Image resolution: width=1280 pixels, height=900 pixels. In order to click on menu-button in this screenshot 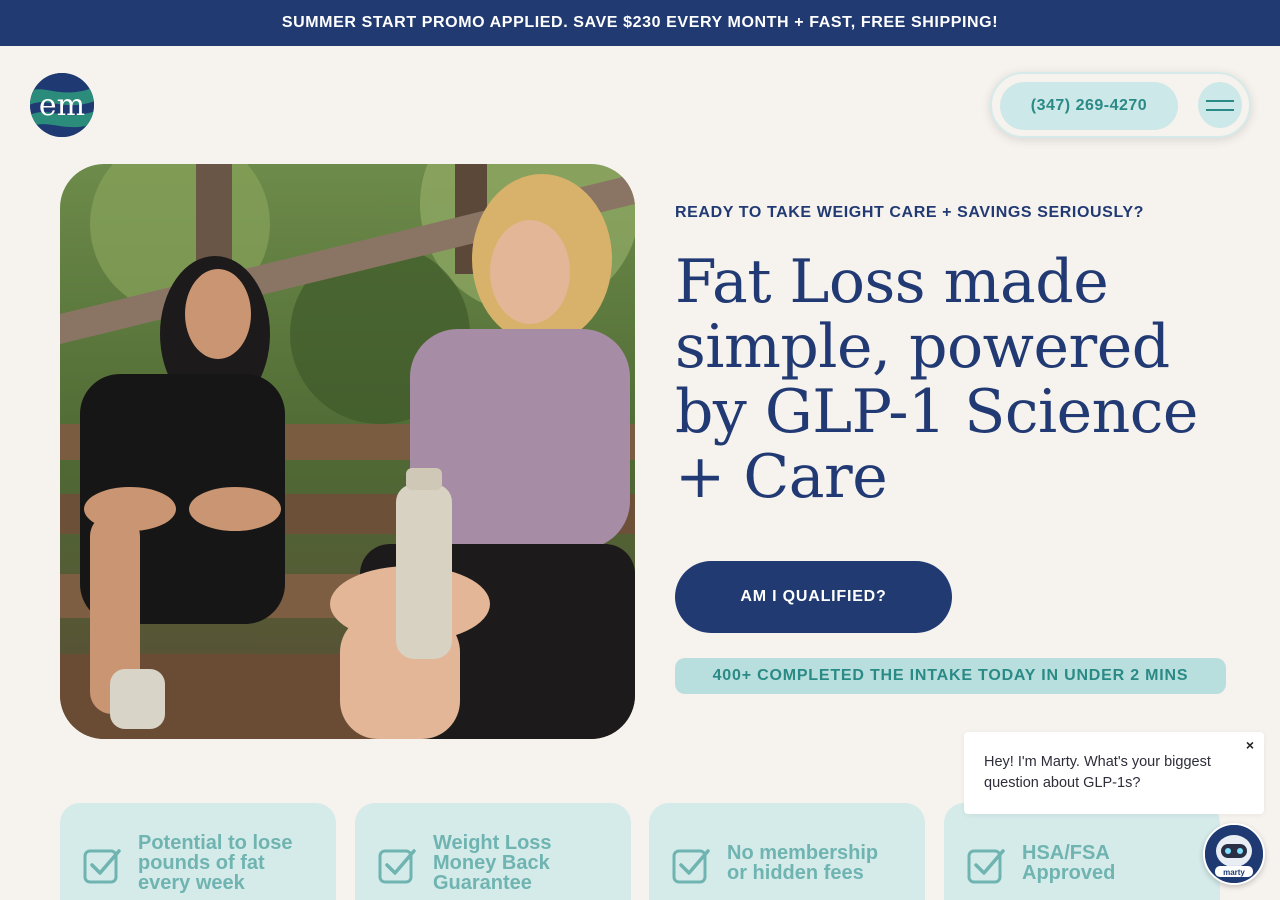, I will do `click(1220, 105)`.